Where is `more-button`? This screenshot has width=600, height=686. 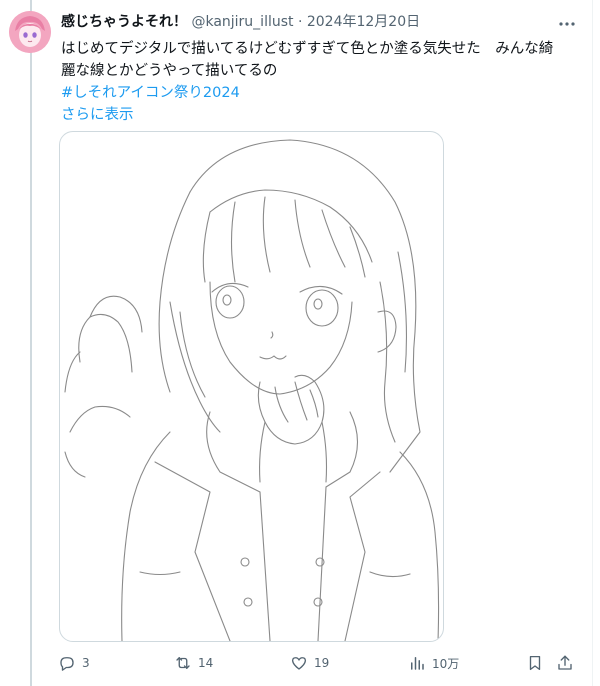
more-button is located at coordinates (567, 24).